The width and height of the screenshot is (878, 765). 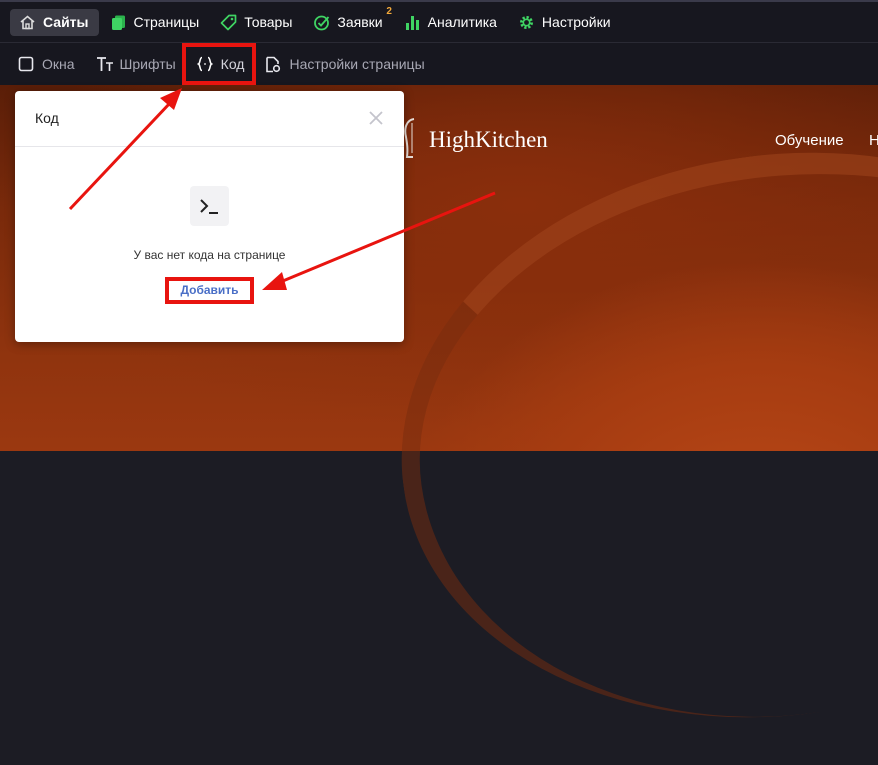 I want to click on analytics-icon, so click(x=412, y=22).